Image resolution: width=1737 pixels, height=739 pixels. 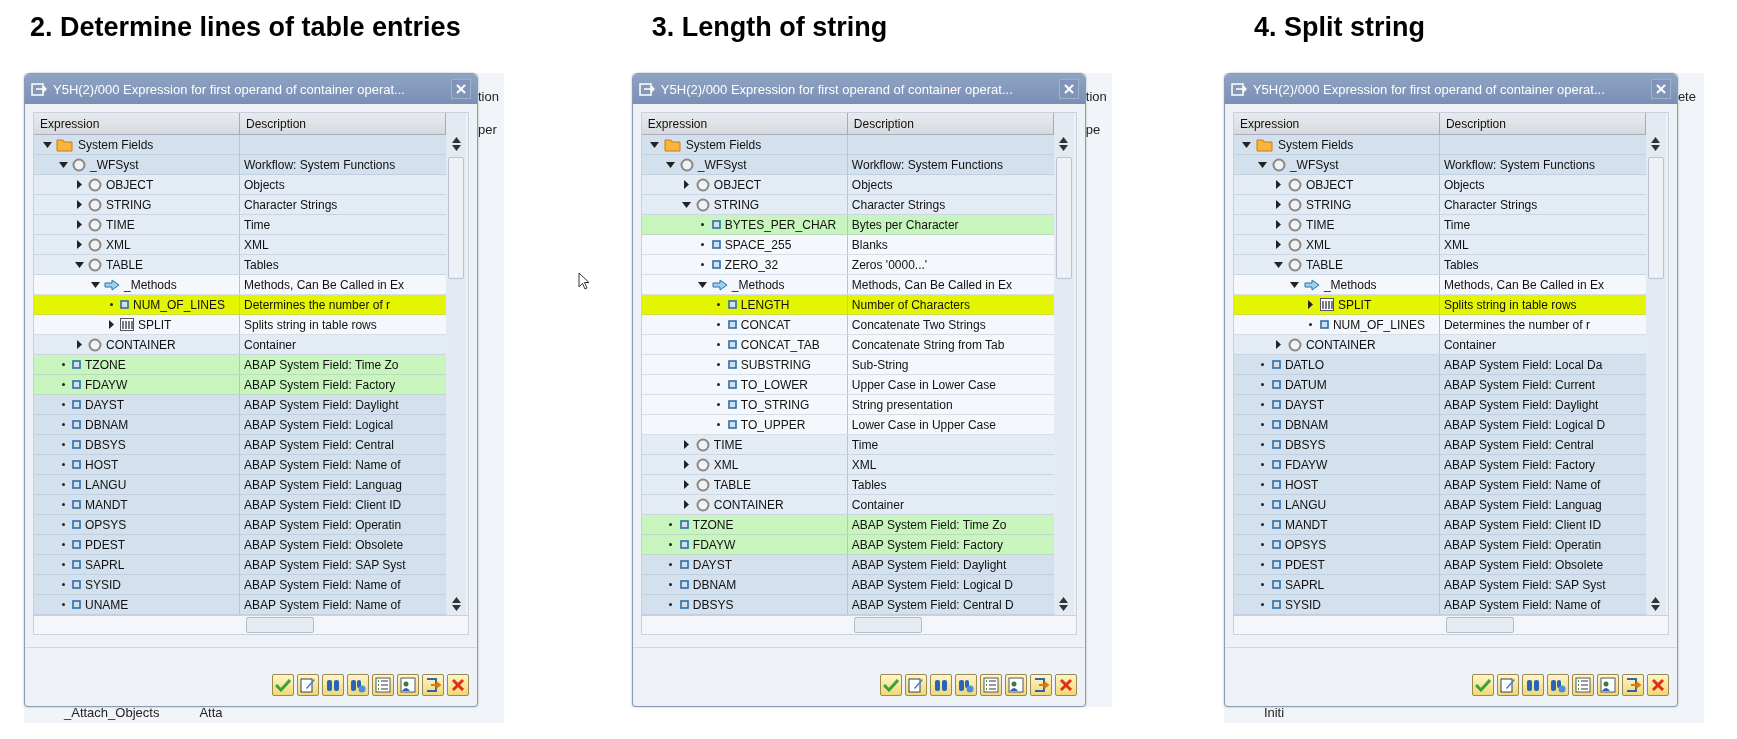 I want to click on tree-row: TZONE ABAP System Field: Time Zo, so click(x=240, y=365).